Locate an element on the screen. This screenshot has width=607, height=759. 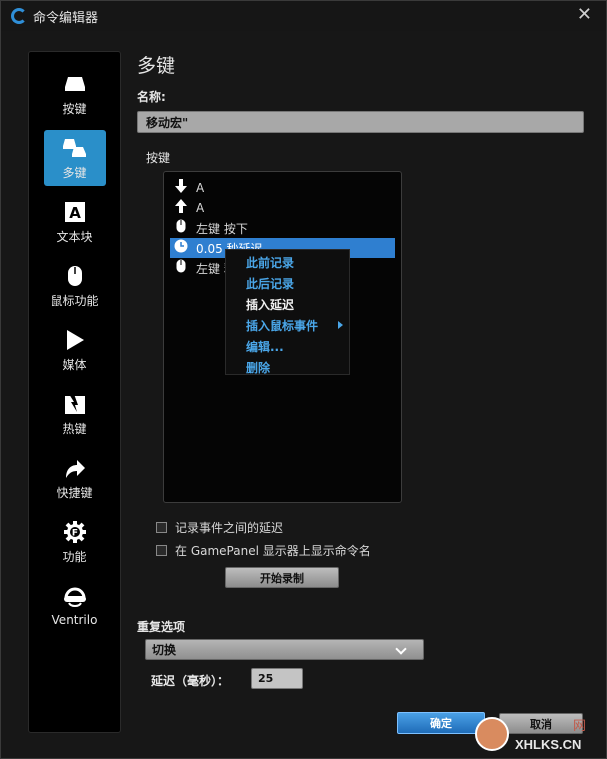
chevron-down-icon is located at coordinates (401, 649).